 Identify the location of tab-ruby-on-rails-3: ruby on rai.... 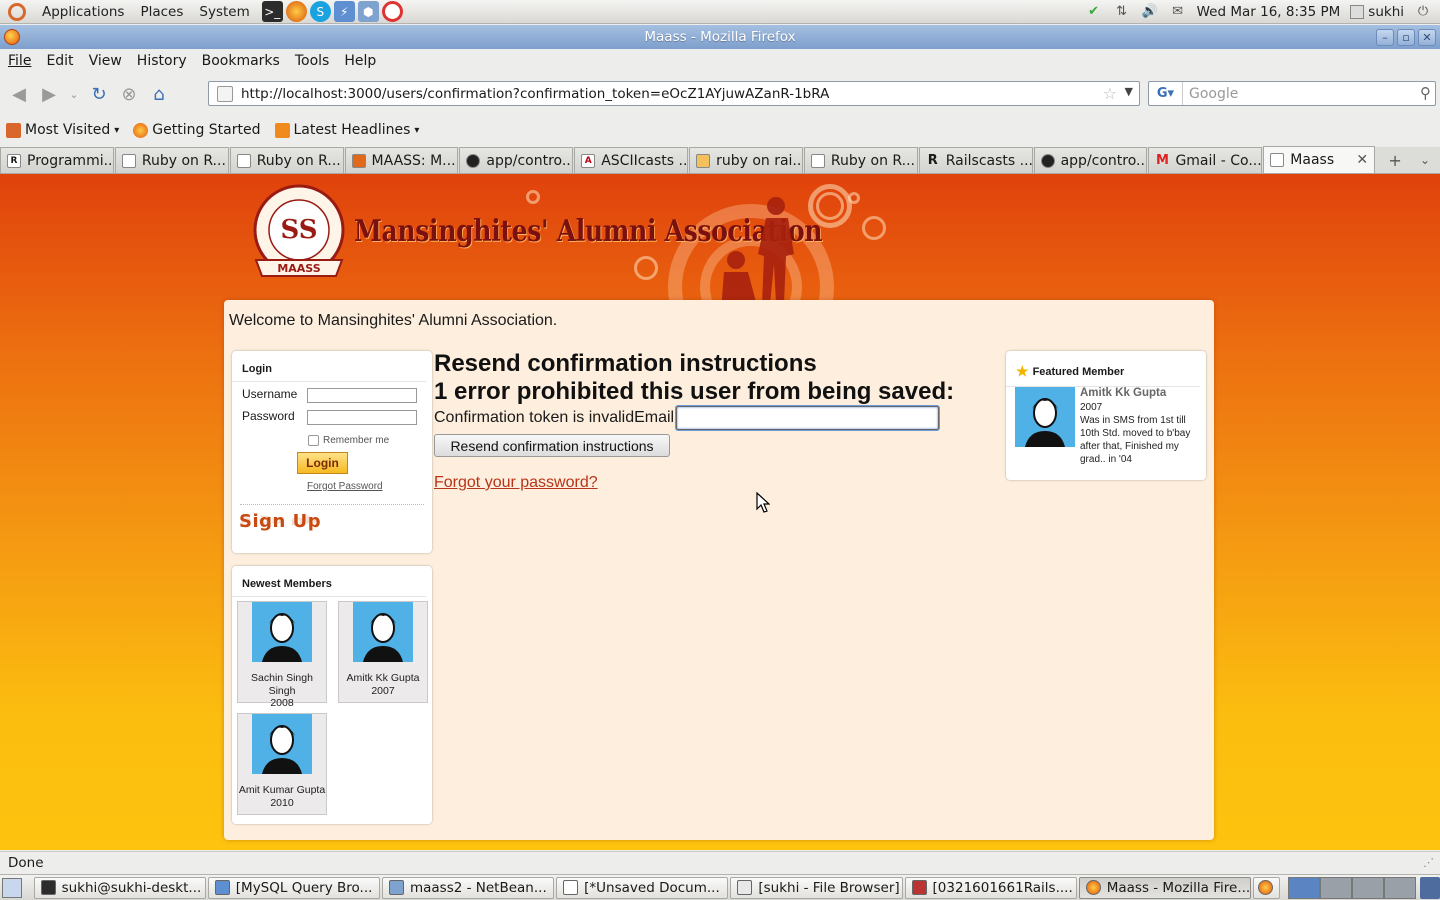
(746, 160).